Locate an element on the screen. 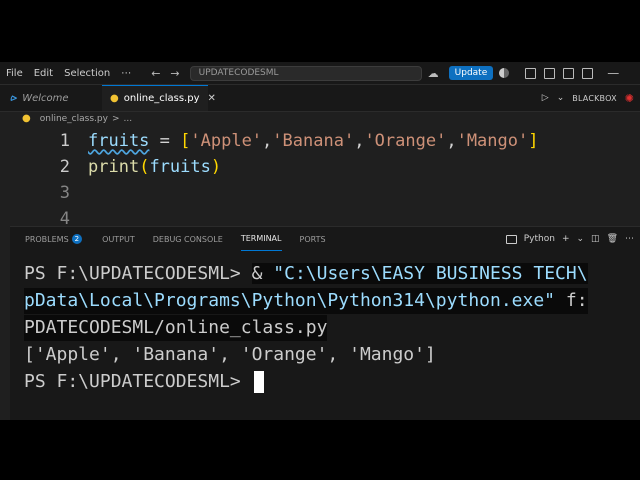 Image resolution: width=640 pixels, height=480 pixels. menu-edit: Edit is located at coordinates (43, 73).